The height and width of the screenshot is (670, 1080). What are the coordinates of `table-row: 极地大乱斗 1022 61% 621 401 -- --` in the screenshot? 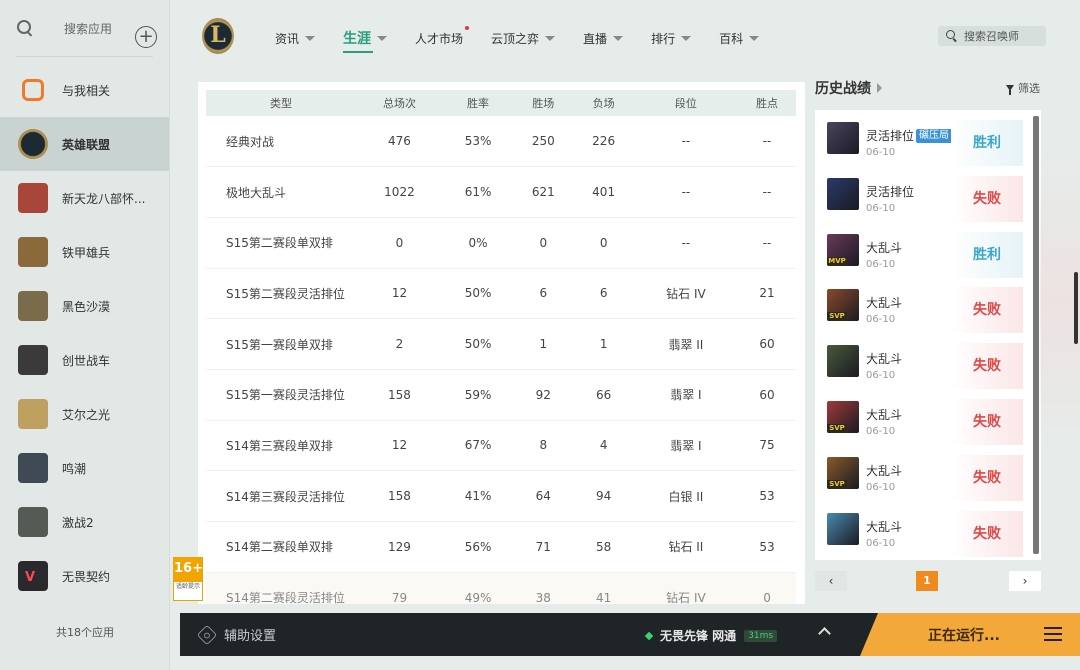 It's located at (501, 192).